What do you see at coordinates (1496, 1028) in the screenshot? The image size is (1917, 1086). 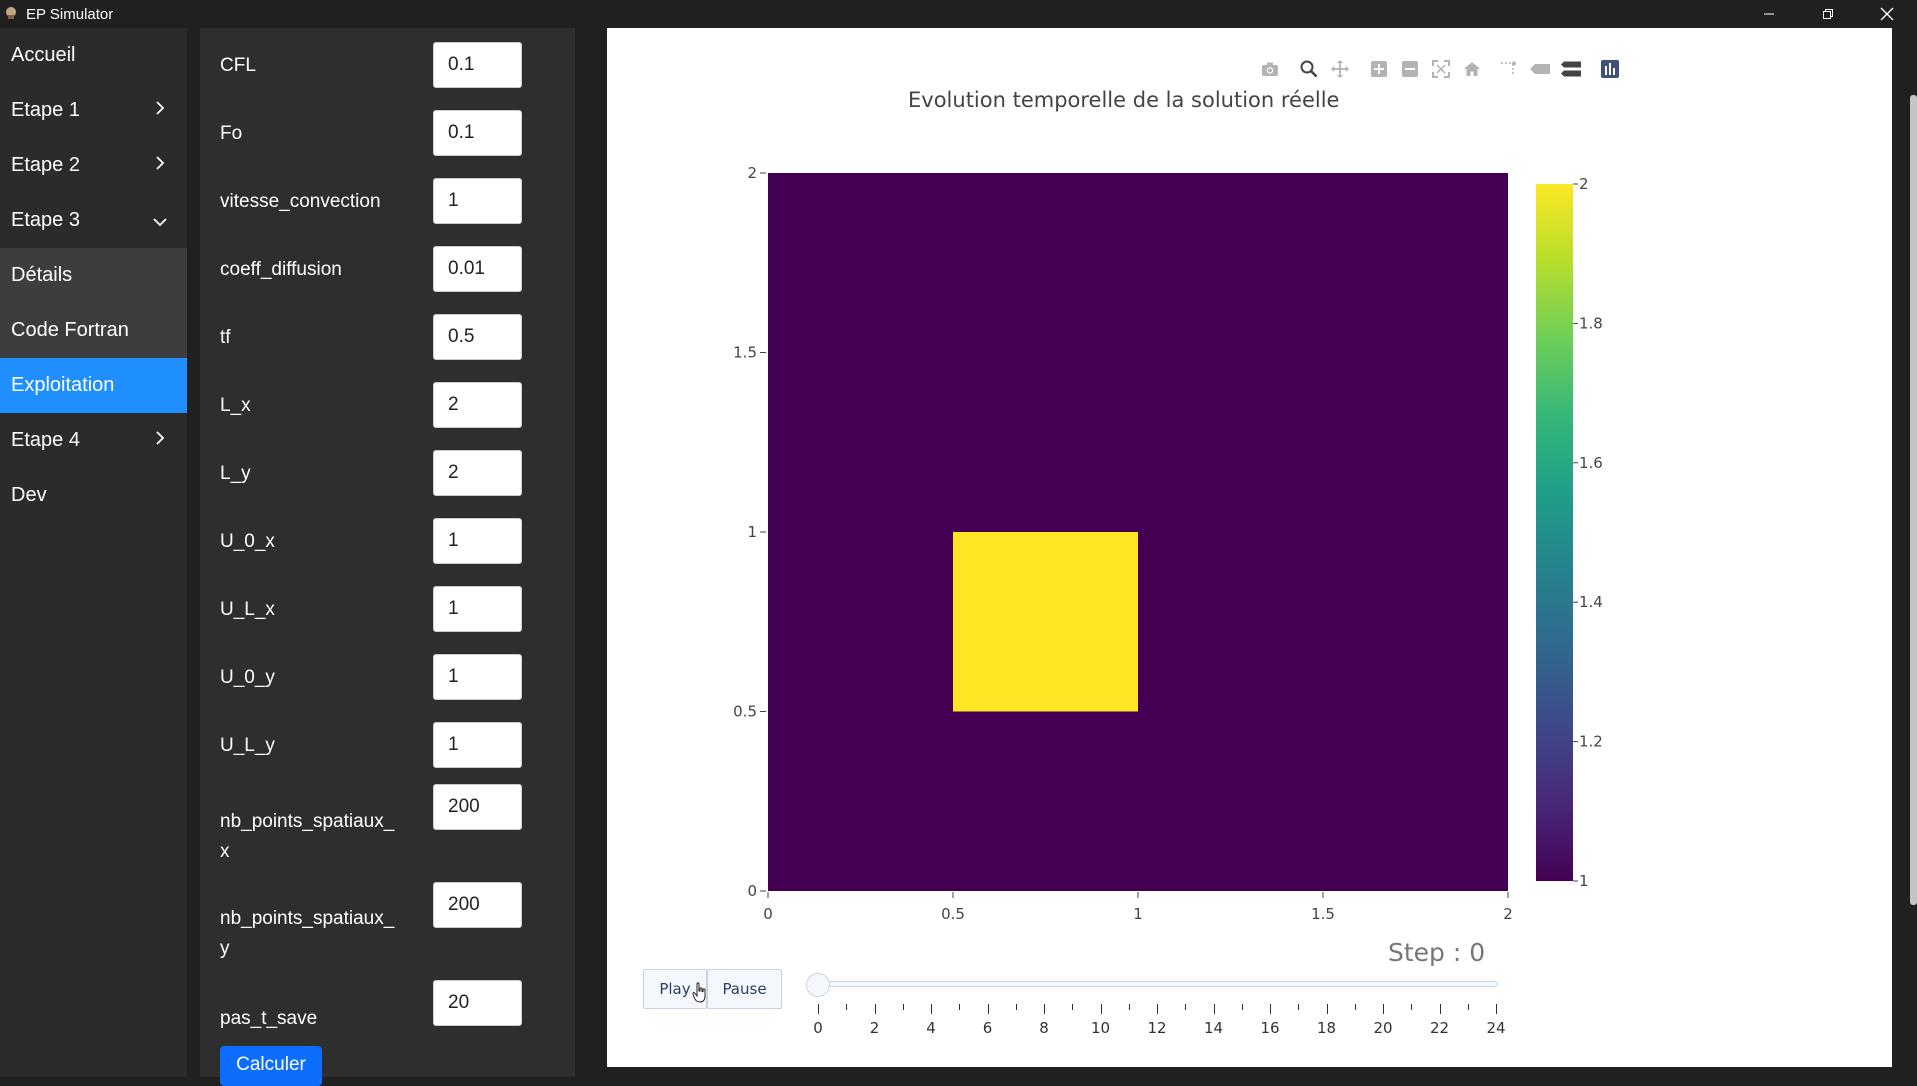 I see `slider-label: 24` at bounding box center [1496, 1028].